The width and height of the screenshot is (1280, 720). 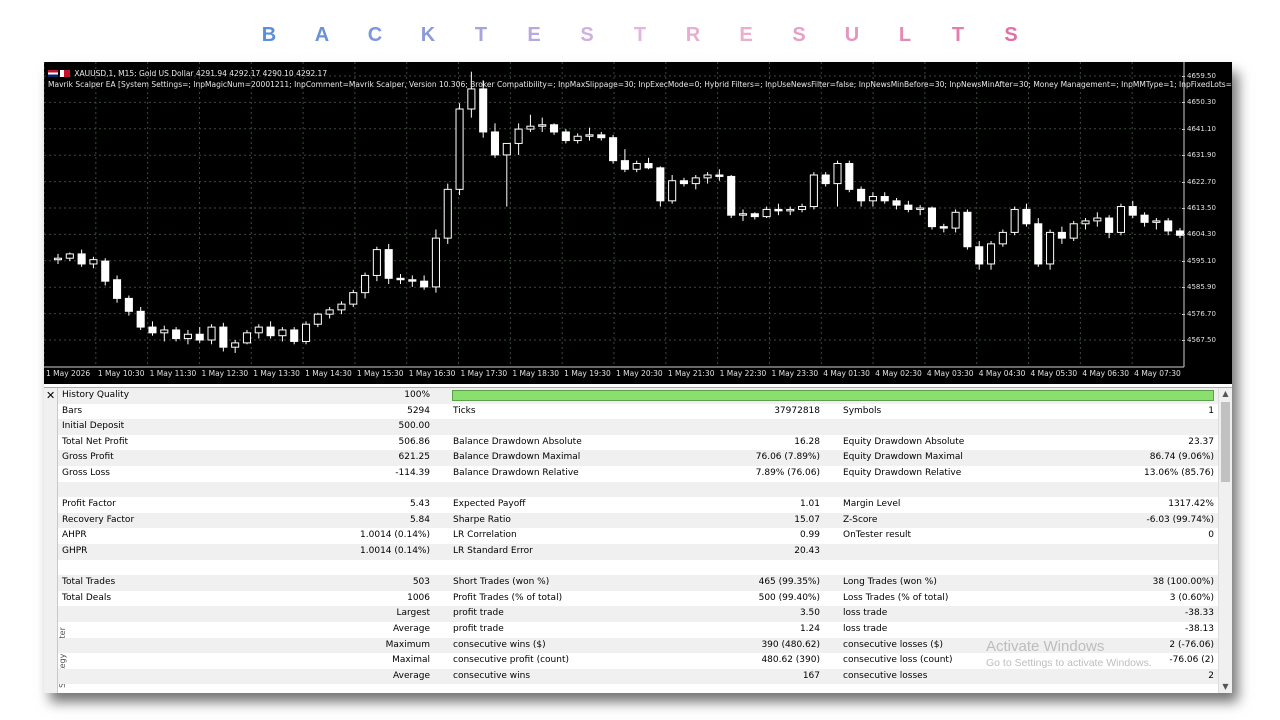 What do you see at coordinates (1225, 442) in the screenshot?
I see `scroll-thumb` at bounding box center [1225, 442].